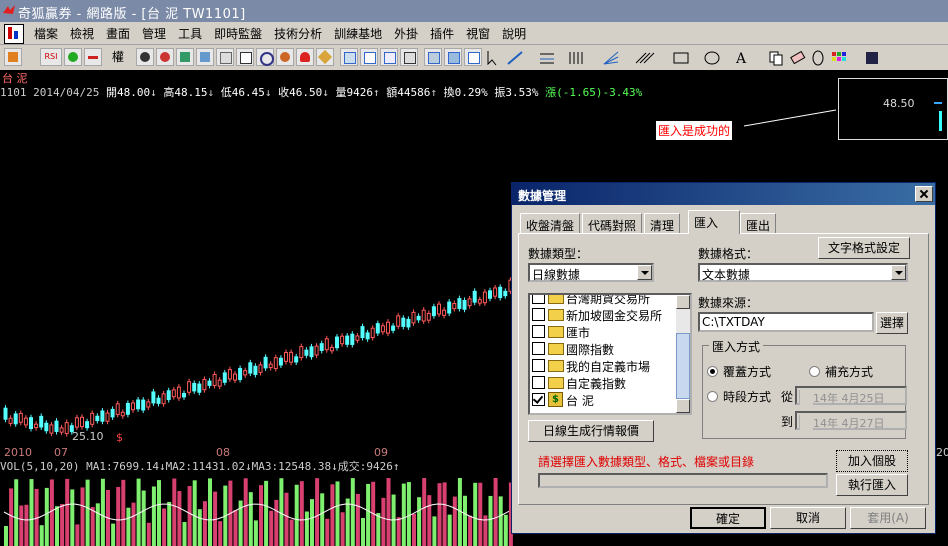 This screenshot has height=546, width=948. Describe the element at coordinates (369, 57) in the screenshot. I see `table-icon` at that location.